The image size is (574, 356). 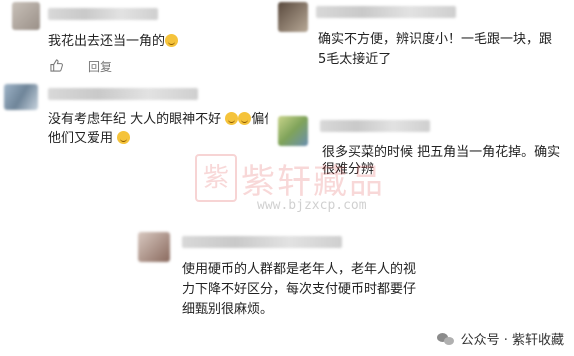 I want to click on footer: 公众号 · 紫轩收藏, so click(x=500, y=338).